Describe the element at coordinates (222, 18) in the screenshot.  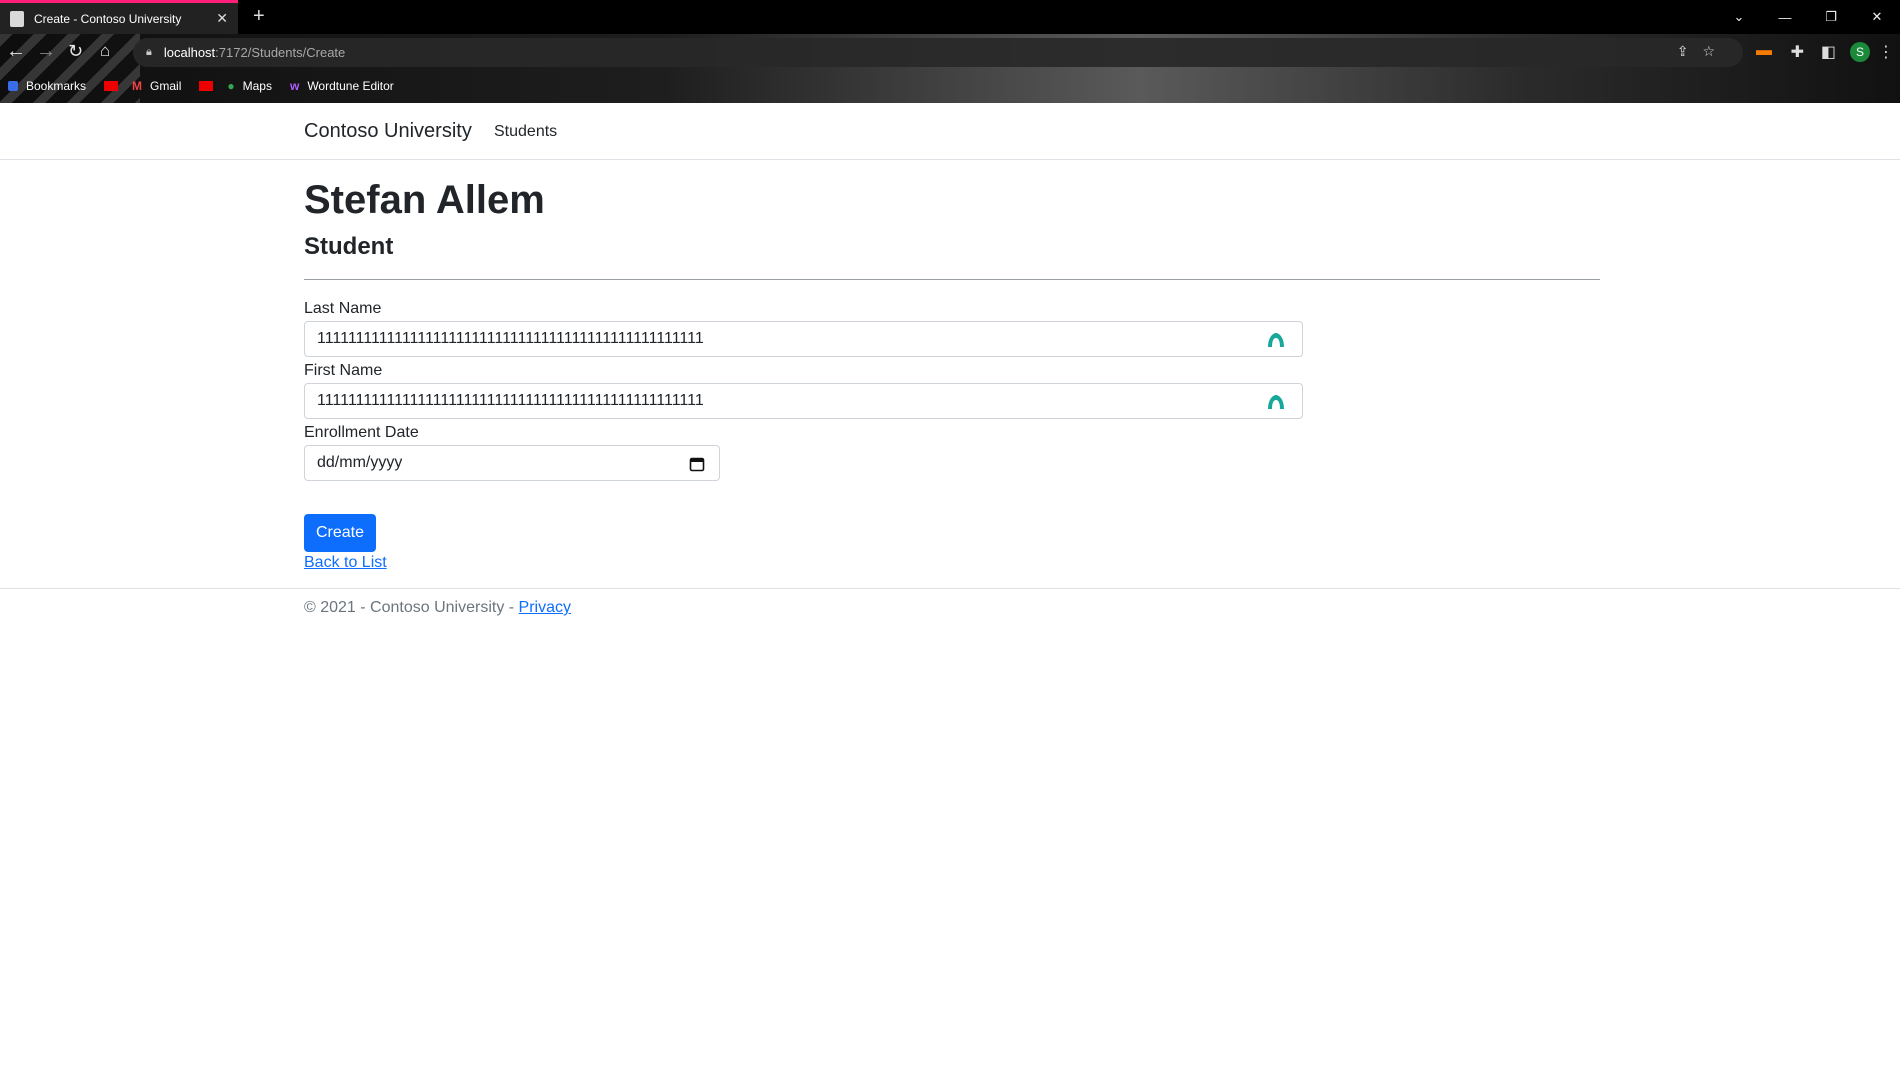
I see `close-tab-icon: ✕` at that location.